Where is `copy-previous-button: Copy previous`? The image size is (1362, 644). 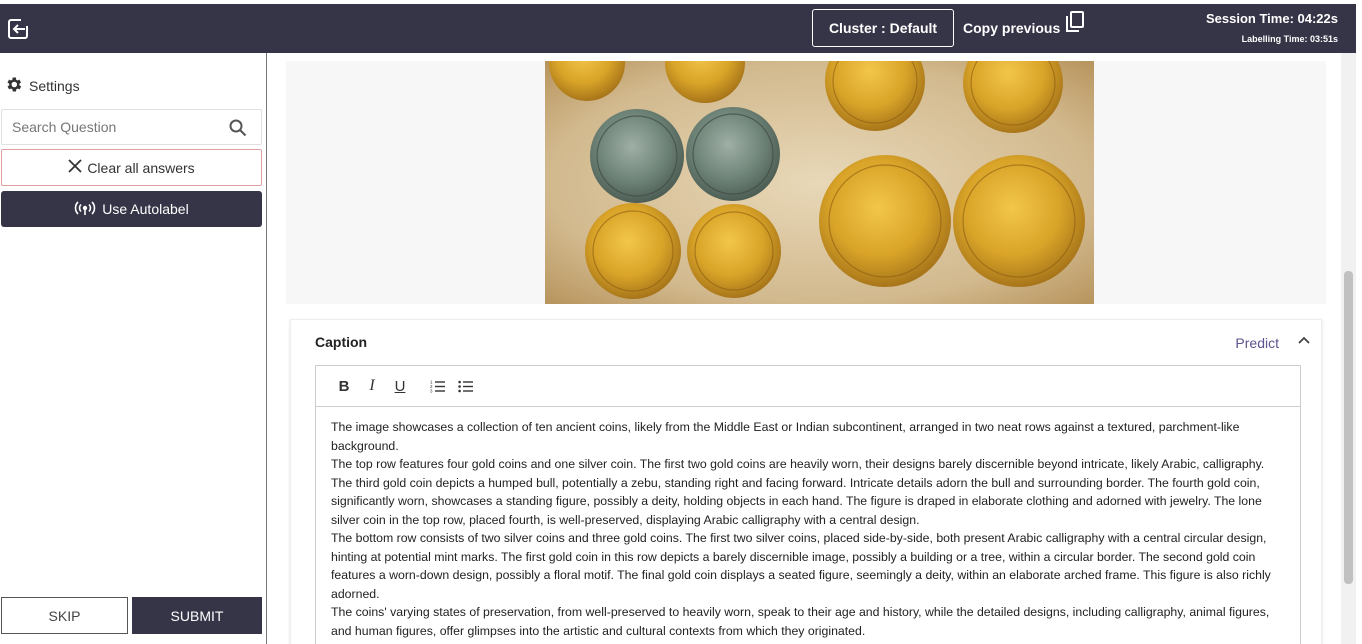
copy-previous-button: Copy previous is located at coordinates (1024, 28).